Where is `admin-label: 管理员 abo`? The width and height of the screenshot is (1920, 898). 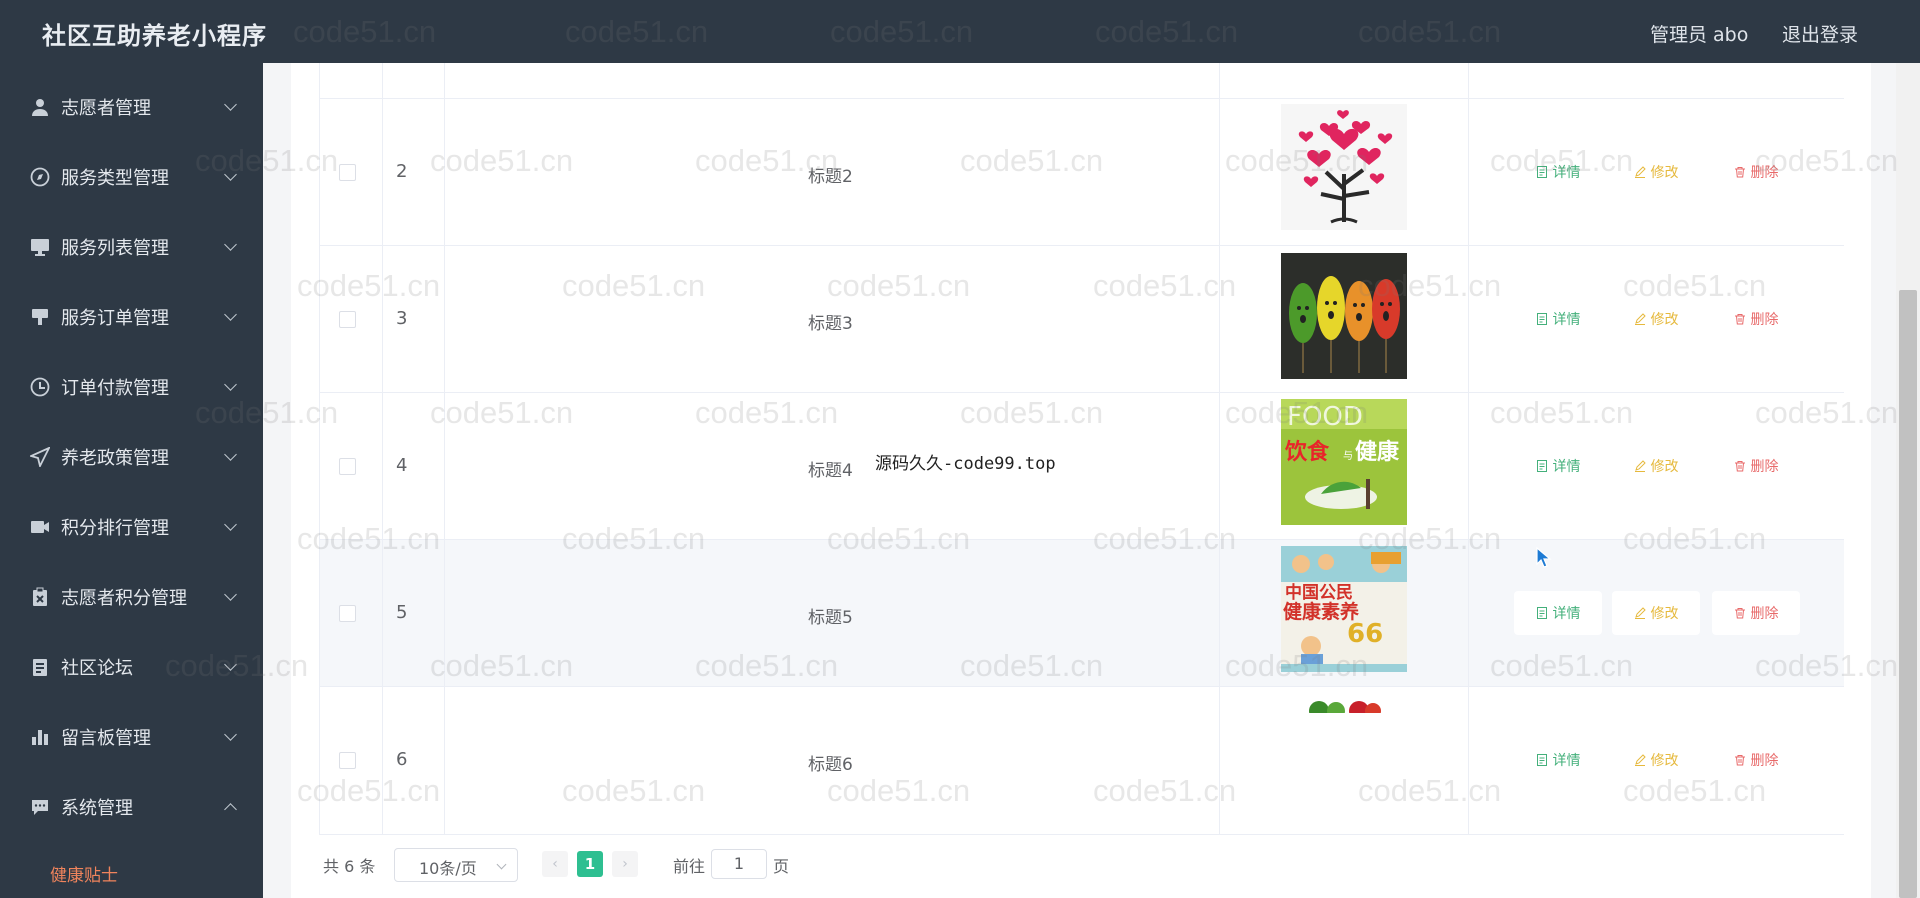 admin-label: 管理员 abo is located at coordinates (1699, 35).